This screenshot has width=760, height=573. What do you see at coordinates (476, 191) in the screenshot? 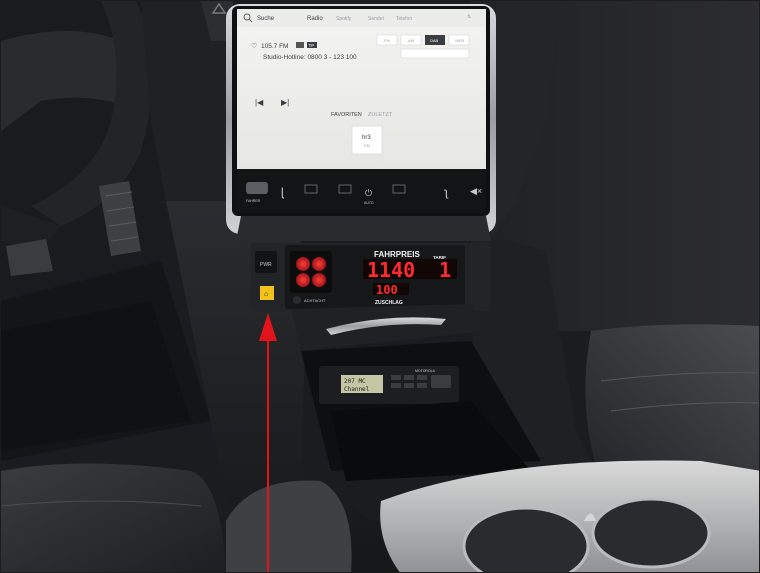
I see `volume-mute-icon: ◀×` at bounding box center [476, 191].